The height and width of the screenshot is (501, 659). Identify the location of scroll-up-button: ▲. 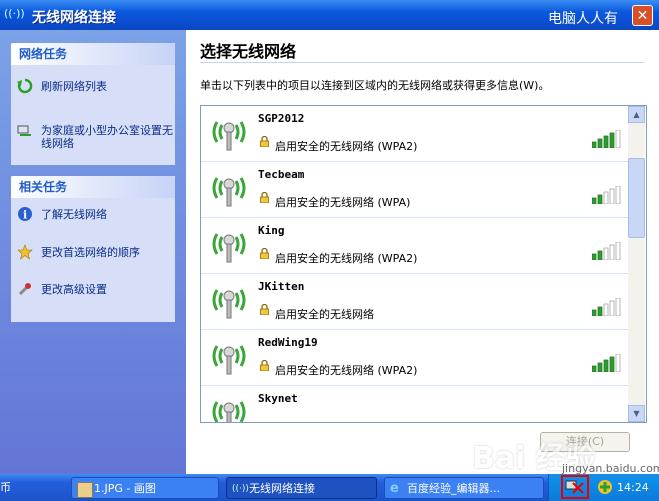
(636, 114).